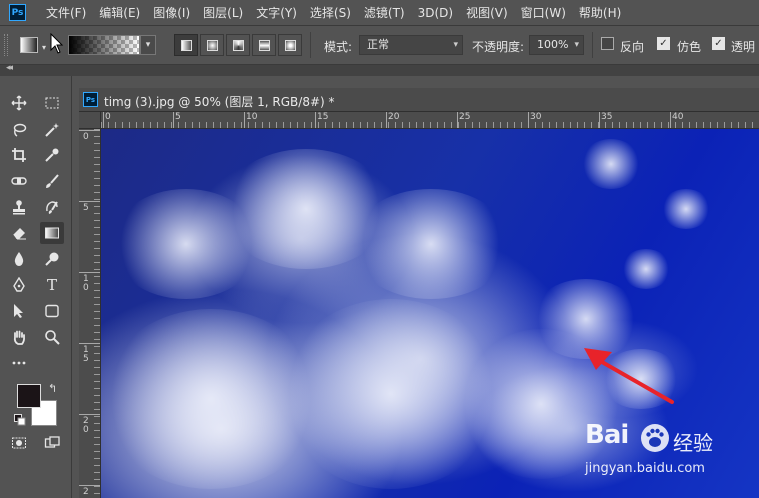 Image resolution: width=759 pixels, height=498 pixels. I want to click on path-selection-tool, so click(19, 311).